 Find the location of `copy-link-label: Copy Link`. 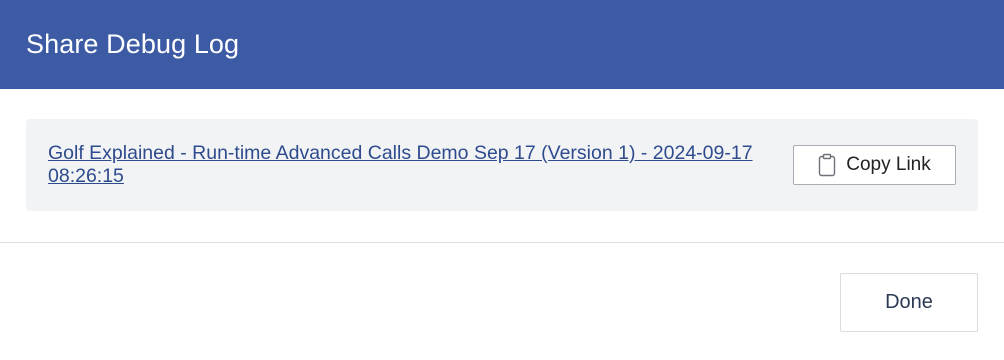

copy-link-label: Copy Link is located at coordinates (888, 164).